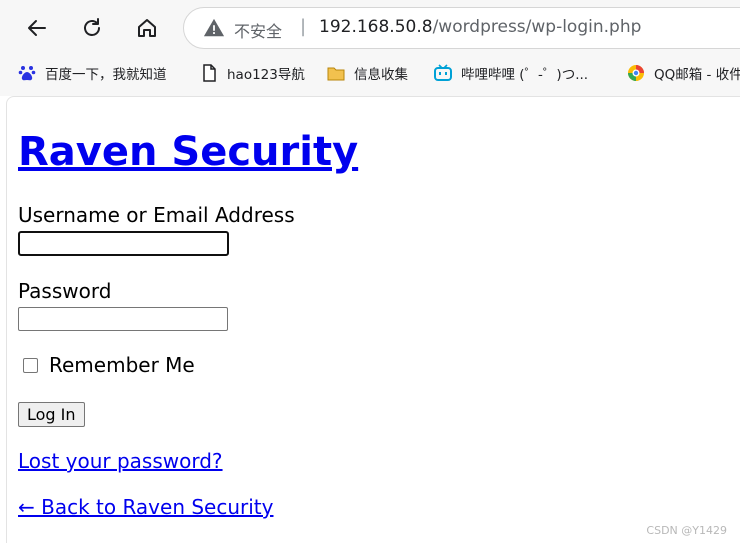  I want to click on bookmark-folder-info: 信息收集, so click(367, 73).